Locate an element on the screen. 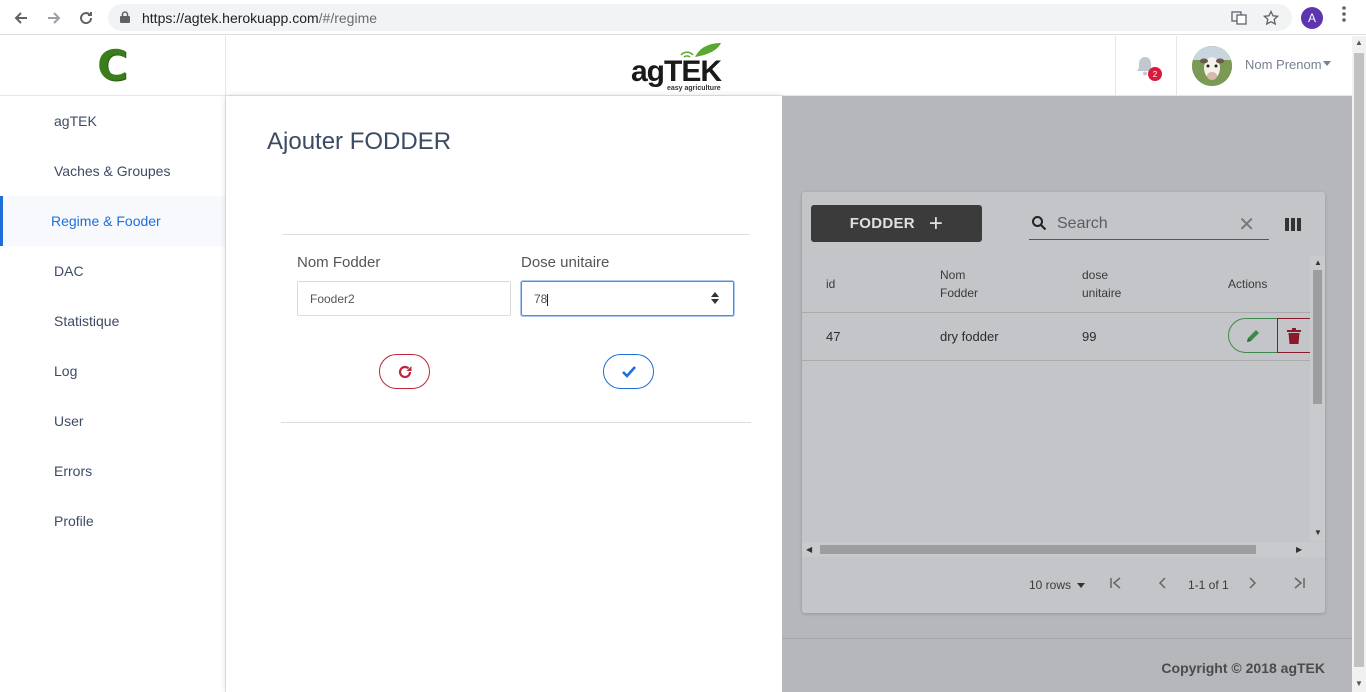  clear-search-icon: ✕ is located at coordinates (1246, 224).